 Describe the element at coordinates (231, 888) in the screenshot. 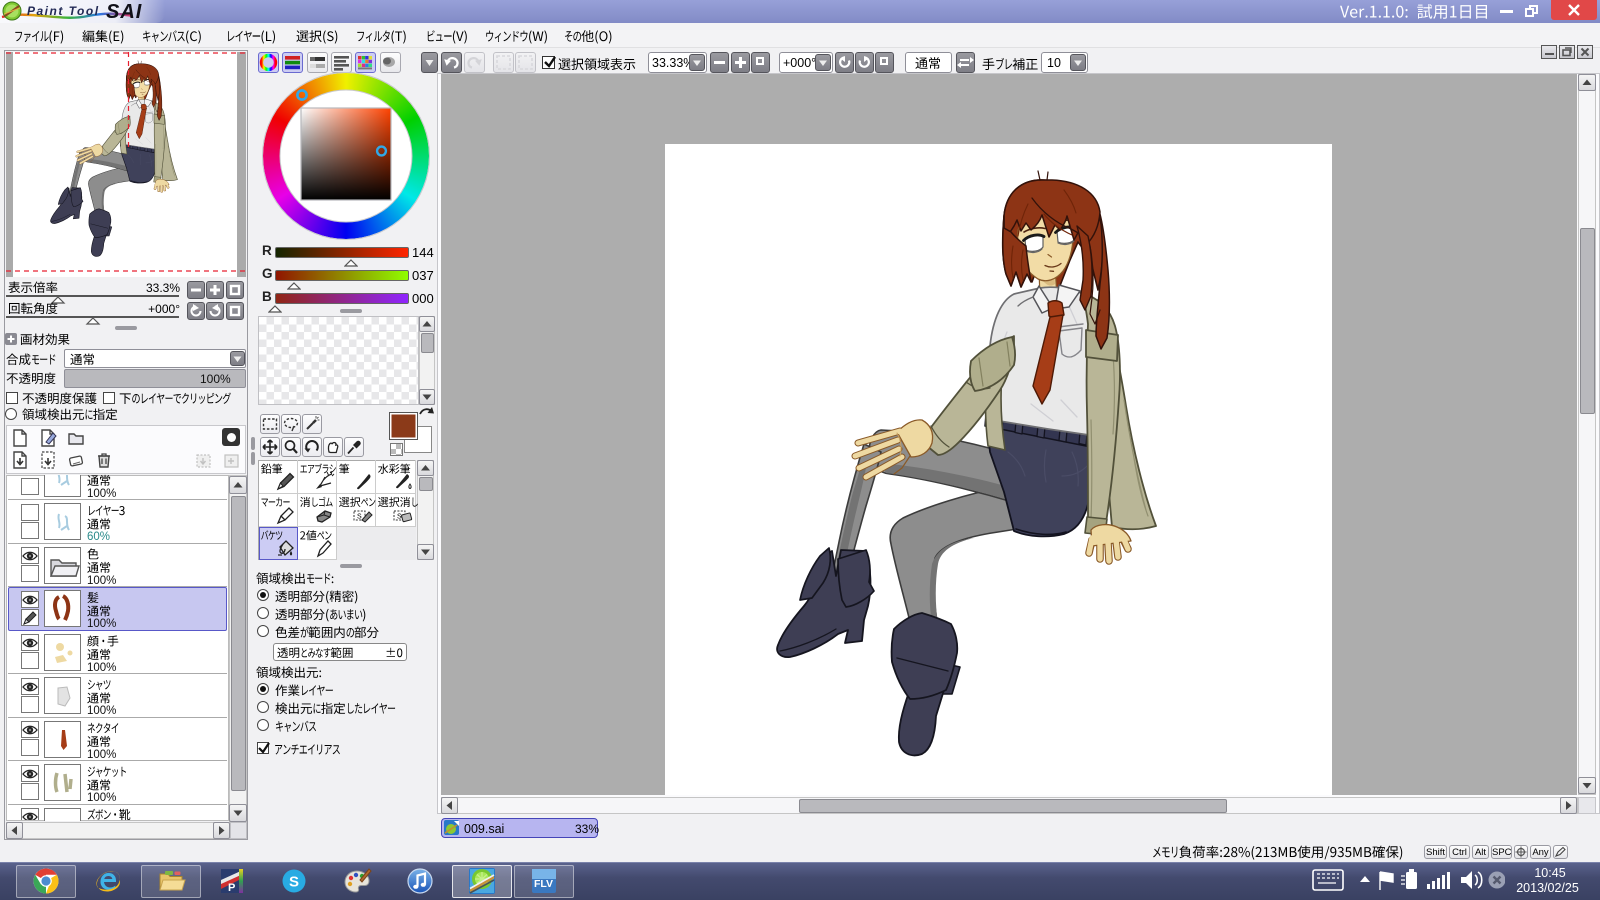

I see `svg-text: P` at that location.